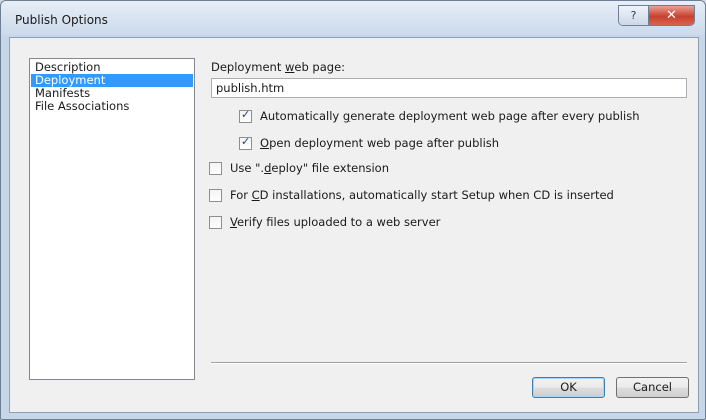 The height and width of the screenshot is (420, 706). I want to click on cd-autostart-checkbox, so click(215, 195).